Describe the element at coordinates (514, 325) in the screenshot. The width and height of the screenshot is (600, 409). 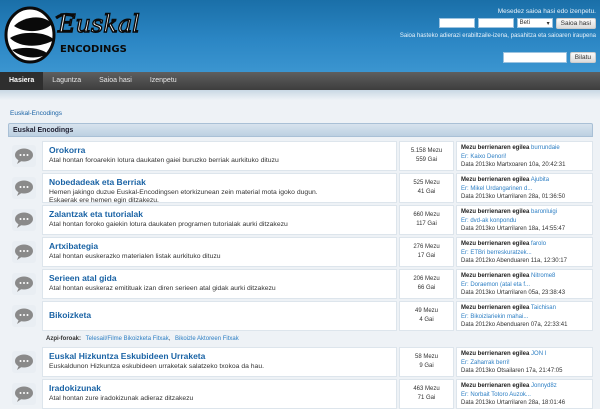
I see `last-post-date: Data 2012ko Abenduaren 07a, 22:33:41` at that location.